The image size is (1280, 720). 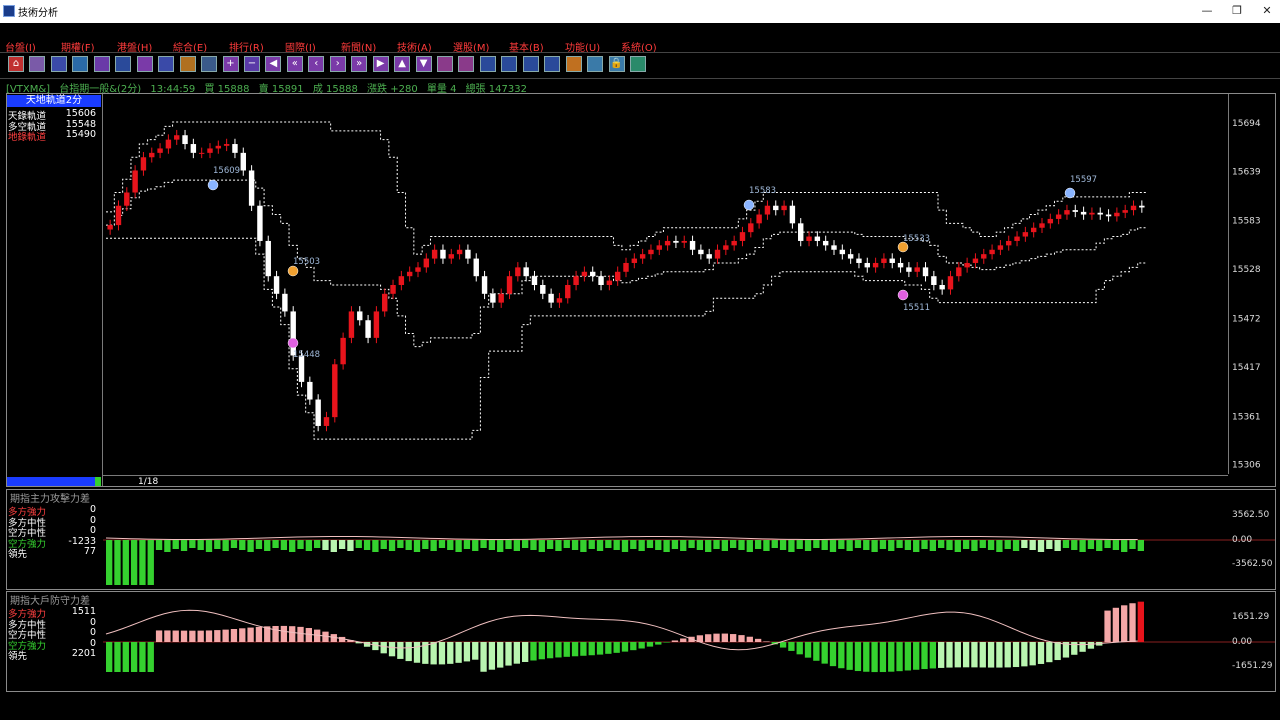 I want to click on table-icon, so click(x=209, y=64).